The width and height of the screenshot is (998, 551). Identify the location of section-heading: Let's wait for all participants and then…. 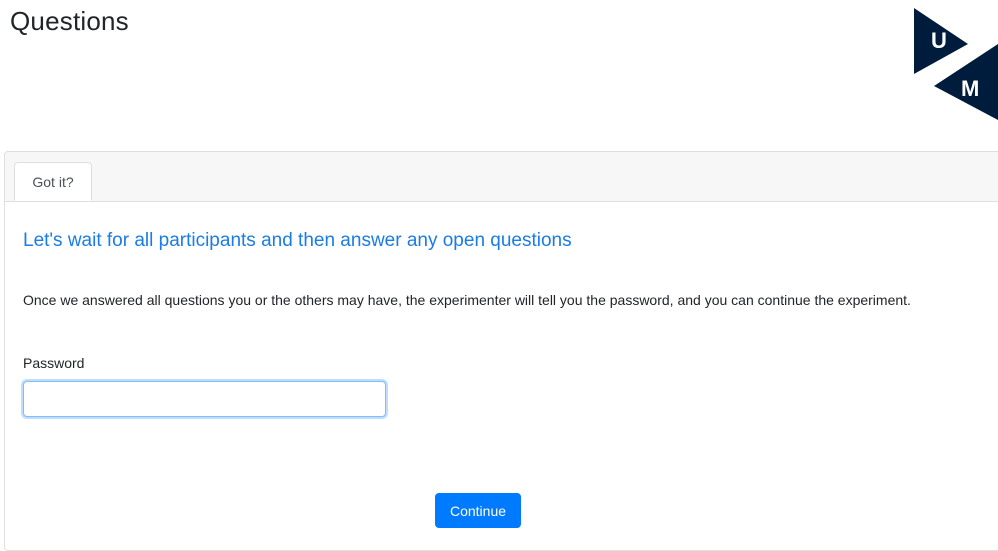
(297, 240).